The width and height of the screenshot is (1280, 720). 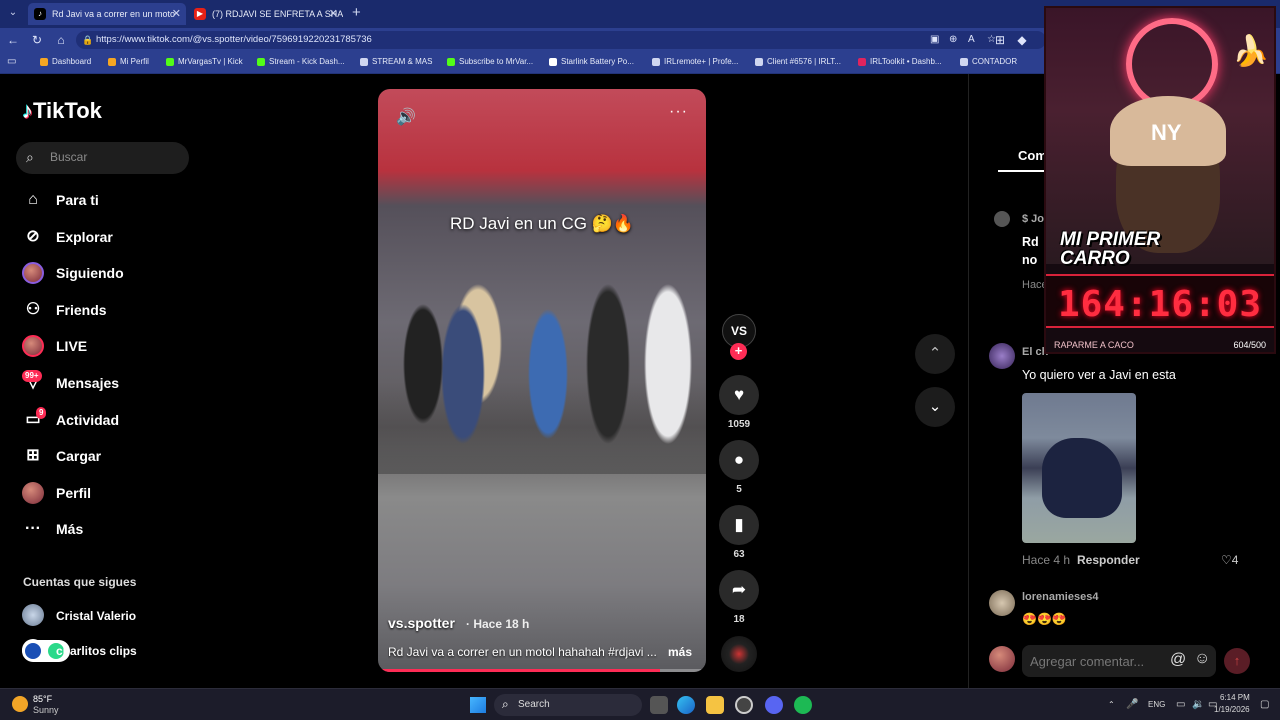 I want to click on comment-action: ● 5, so click(x=739, y=467).